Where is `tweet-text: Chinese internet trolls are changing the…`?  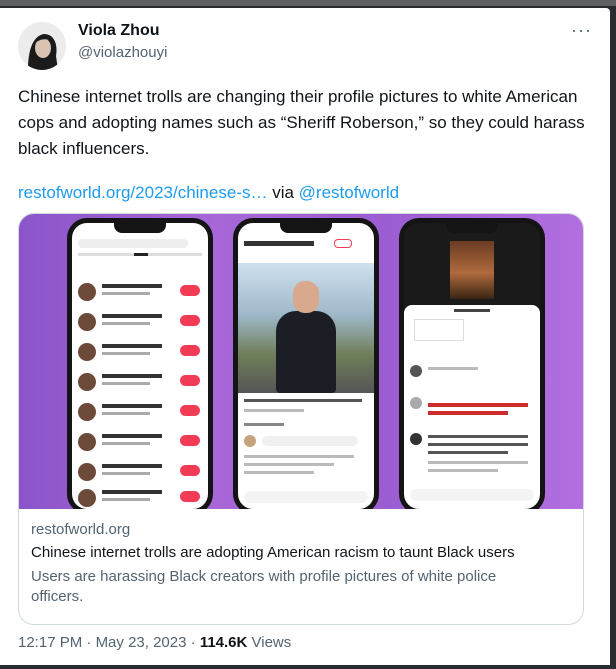
tweet-text: Chinese internet trolls are changing the… is located at coordinates (301, 122).